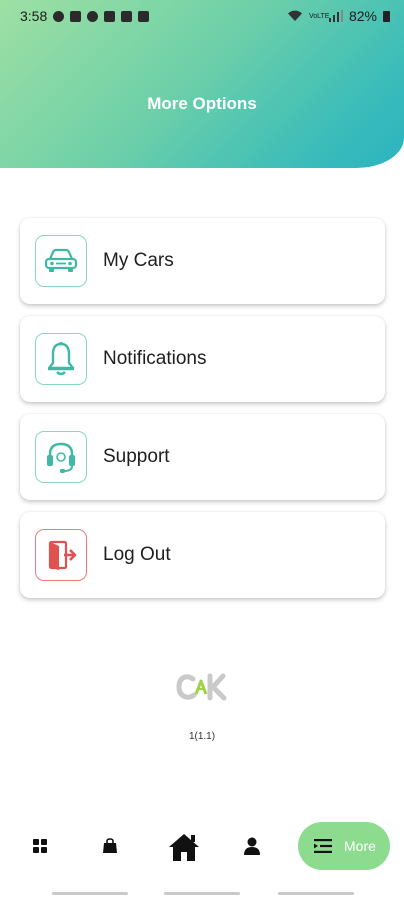  I want to click on user-icon, so click(252, 846).